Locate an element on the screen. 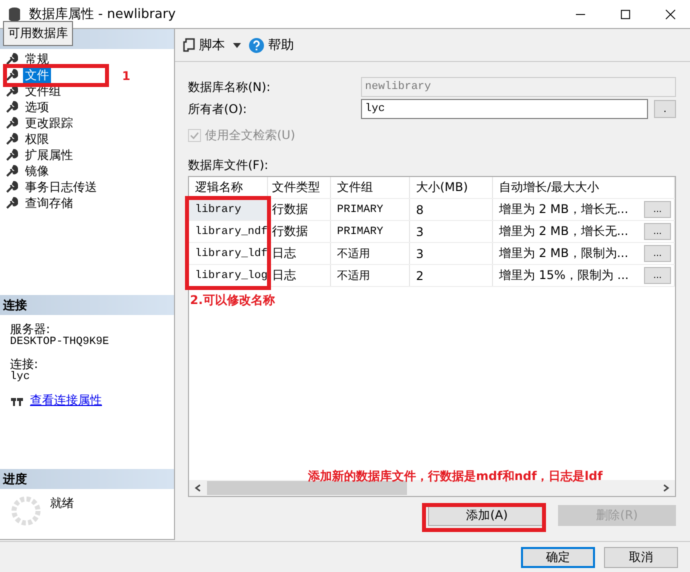  column-header: 文件组 is located at coordinates (370, 187).